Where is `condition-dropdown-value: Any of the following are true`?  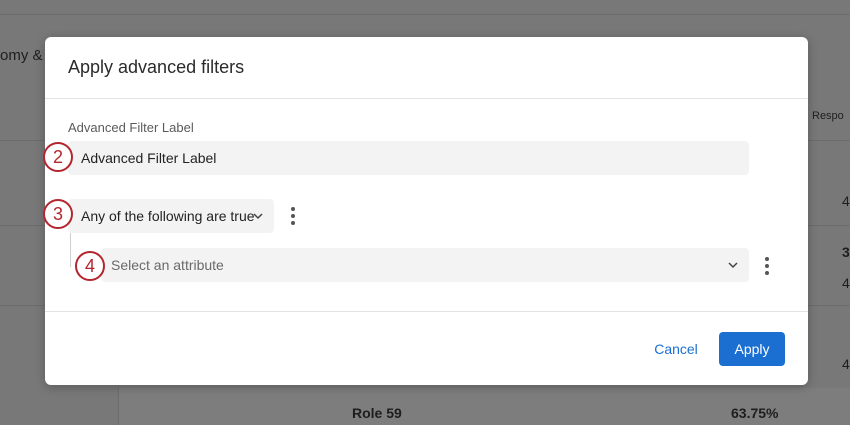
condition-dropdown-value: Any of the following are true is located at coordinates (168, 216).